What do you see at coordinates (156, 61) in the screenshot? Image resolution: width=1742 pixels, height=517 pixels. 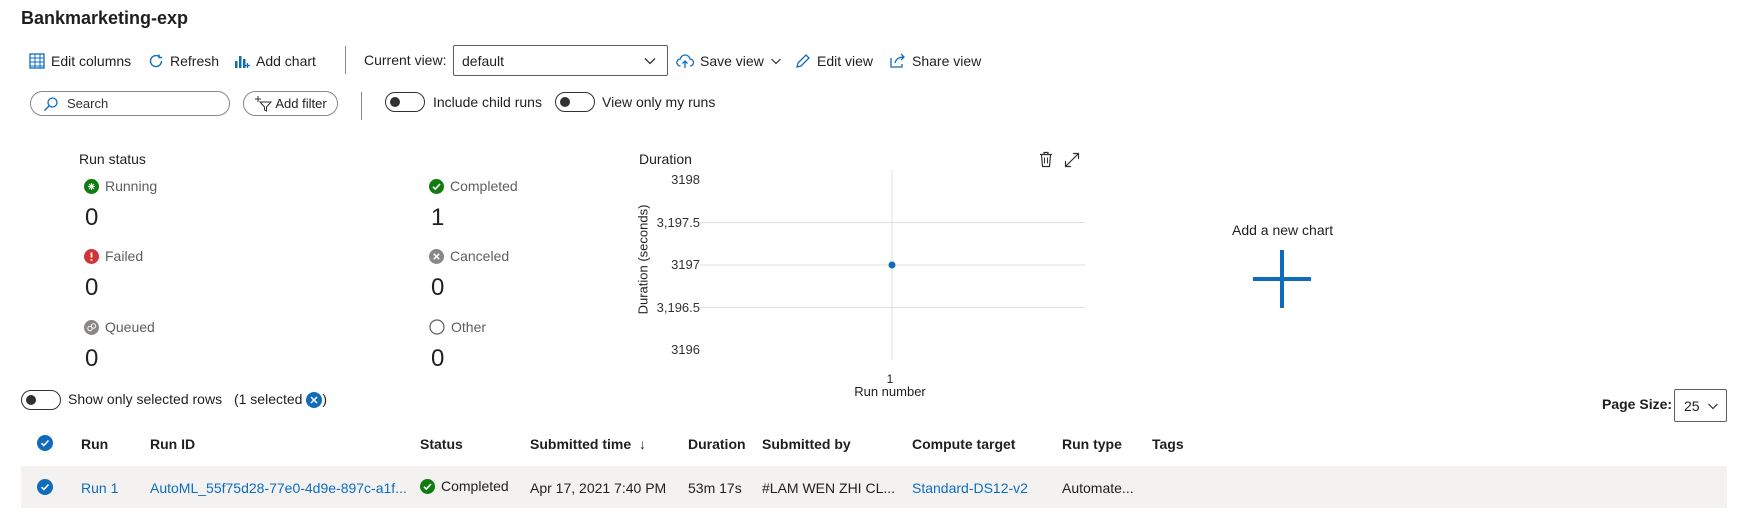 I see `refresh-icon` at bounding box center [156, 61].